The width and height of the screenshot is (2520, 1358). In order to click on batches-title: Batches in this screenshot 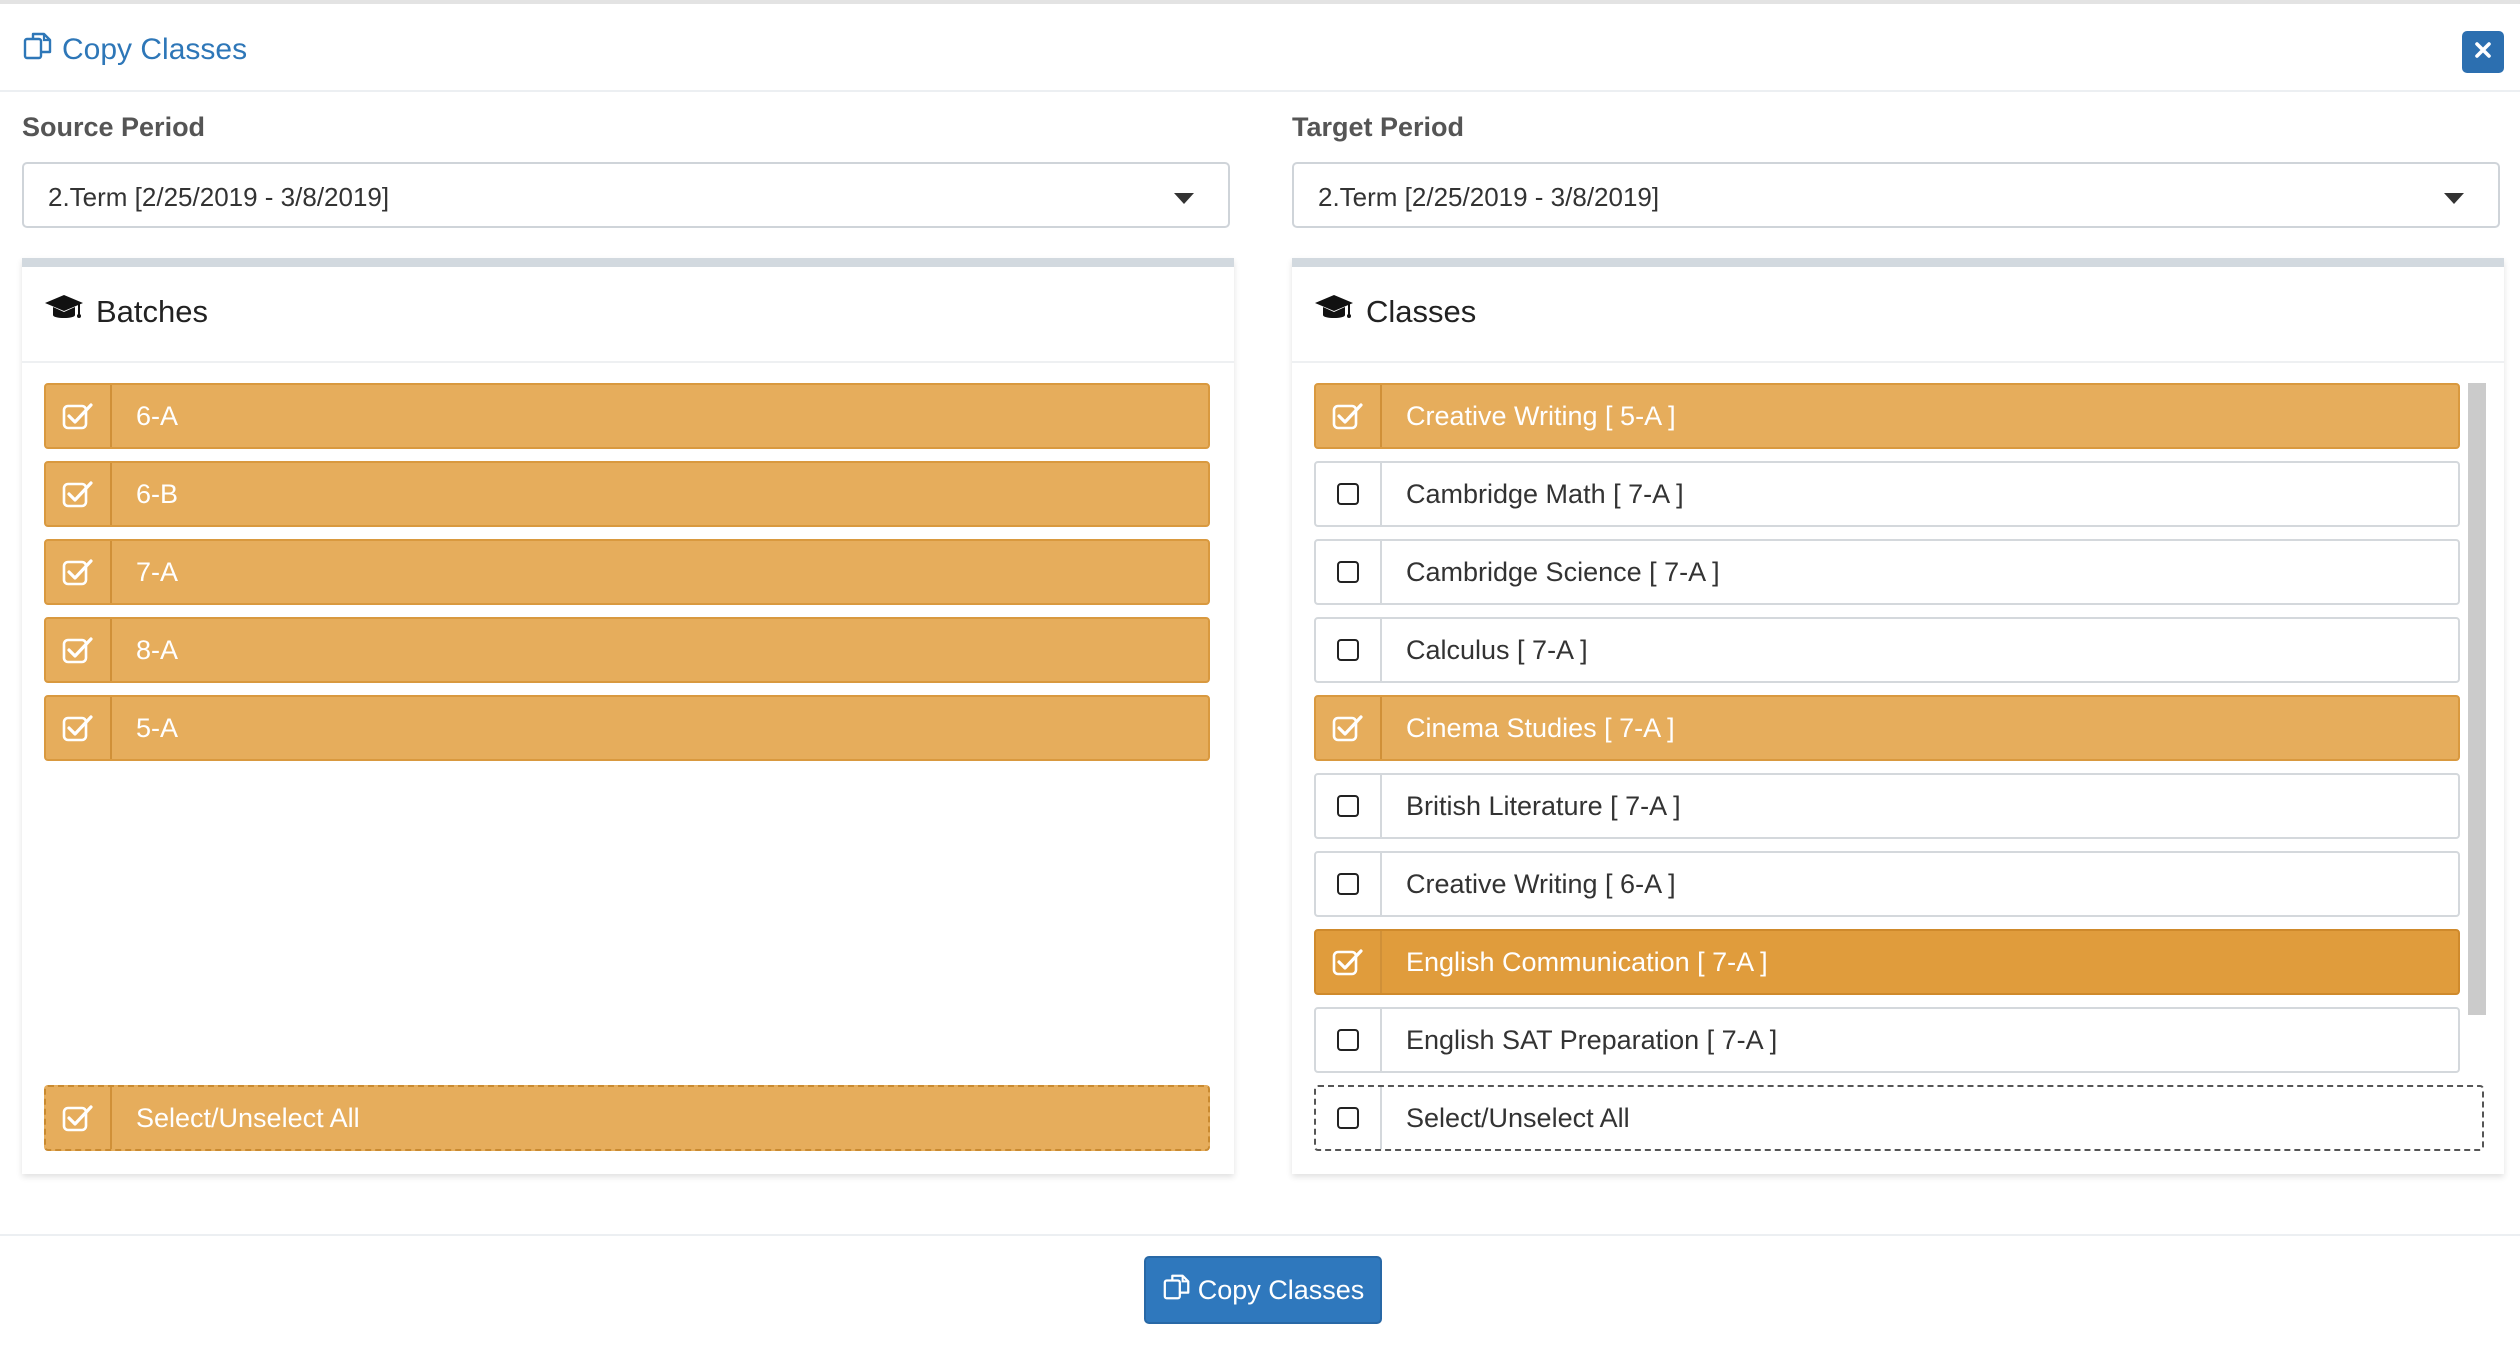, I will do `click(126, 312)`.